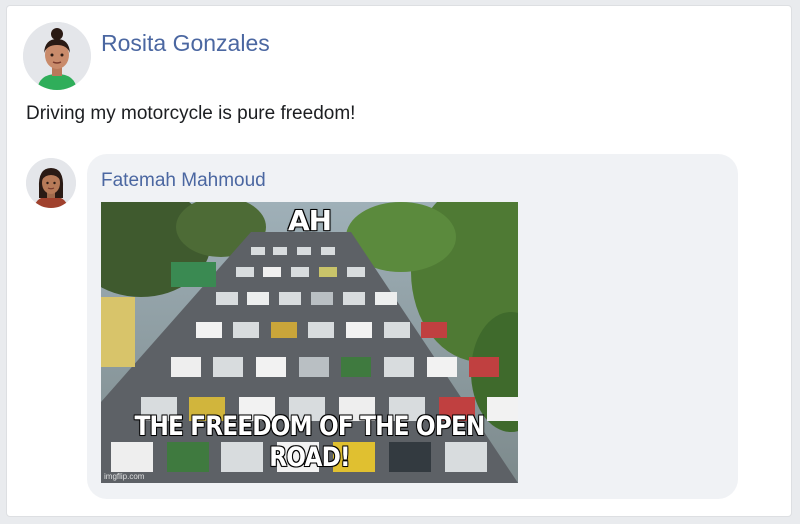  Describe the element at coordinates (310, 442) in the screenshot. I see `meme-bottom-text: THE FREEDOM OF THE OPEN ROAD!` at that location.